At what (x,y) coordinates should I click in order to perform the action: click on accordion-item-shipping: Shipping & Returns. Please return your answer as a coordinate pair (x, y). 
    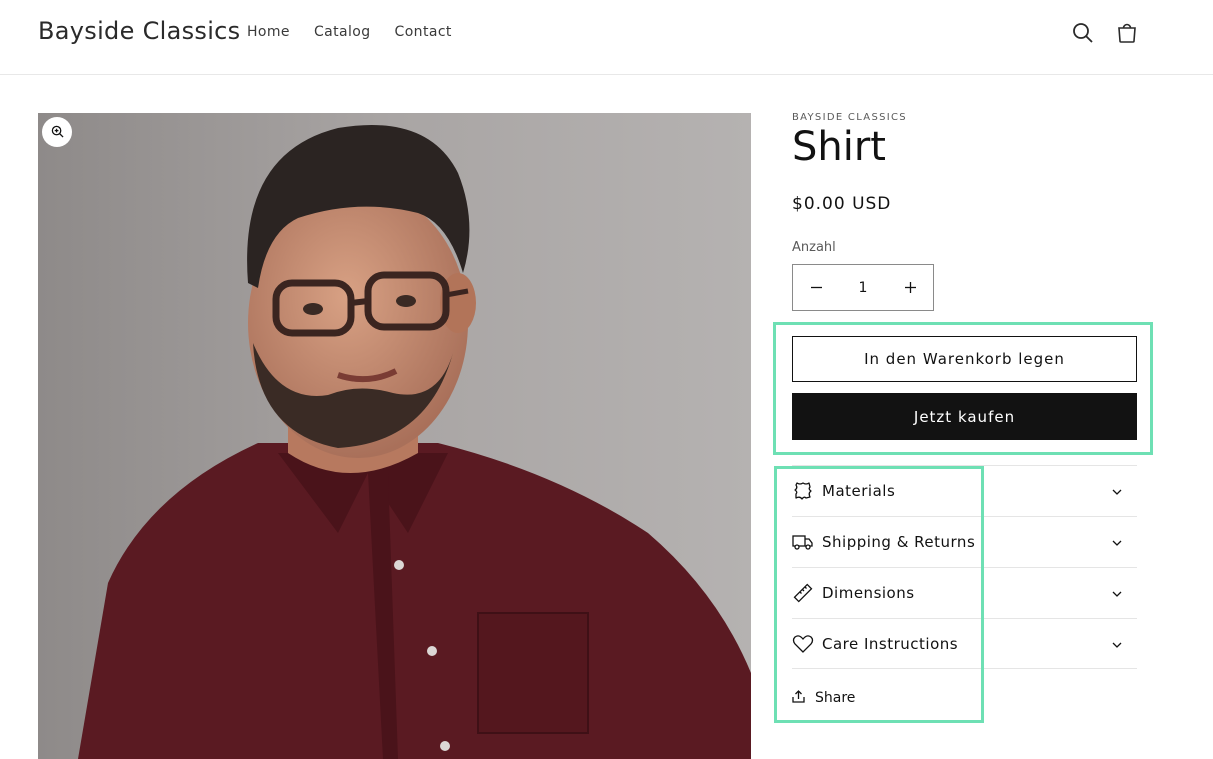
    Looking at the image, I should click on (964, 541).